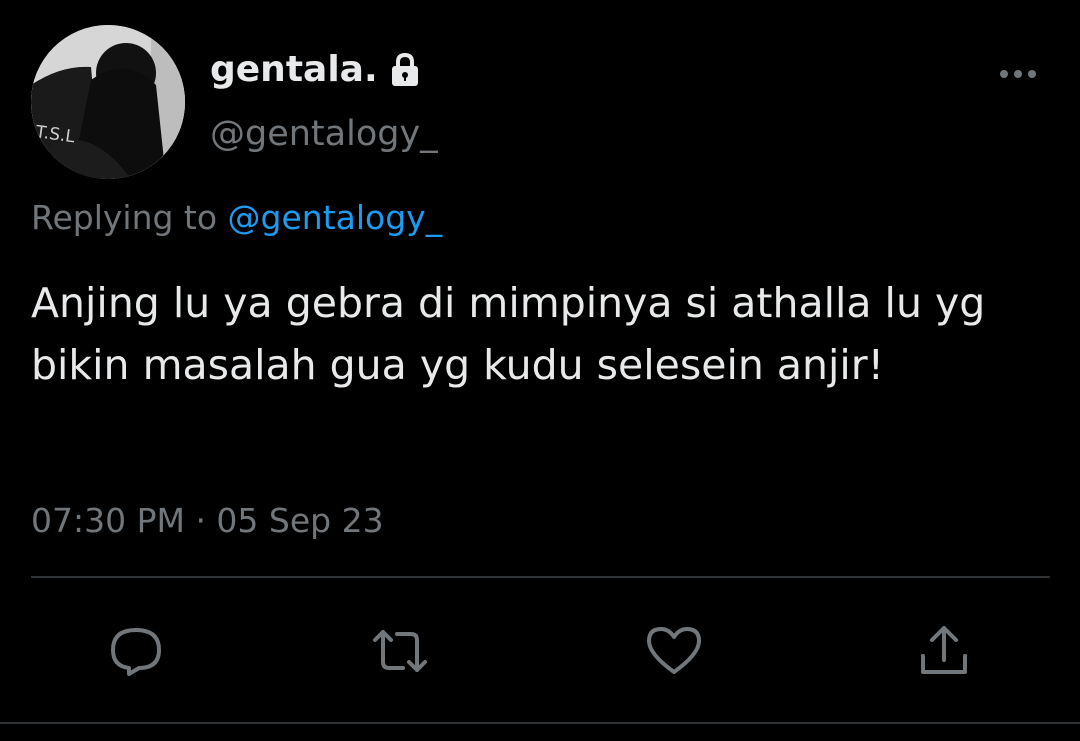 The width and height of the screenshot is (1080, 741). What do you see at coordinates (1018, 74) in the screenshot?
I see `more-icon` at bounding box center [1018, 74].